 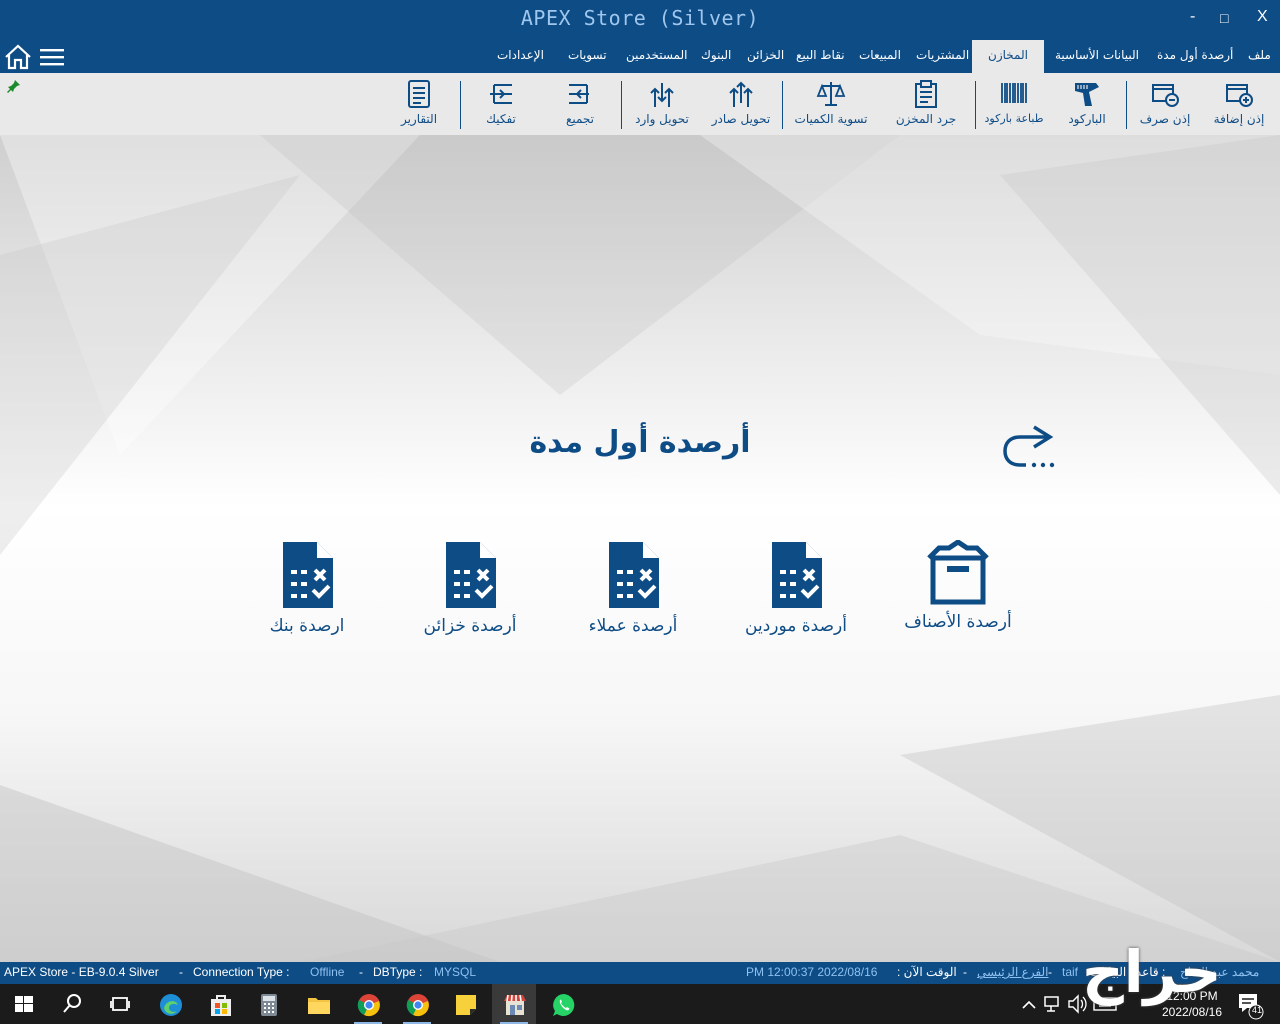 What do you see at coordinates (455, 972) in the screenshot?
I see `status-dbtype-value: MYSQL` at bounding box center [455, 972].